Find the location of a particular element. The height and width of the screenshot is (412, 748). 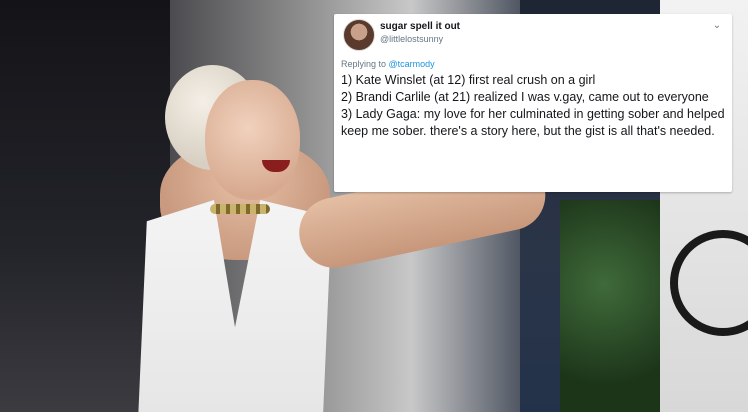

chevron-down-icon: ⌄ is located at coordinates (717, 26).